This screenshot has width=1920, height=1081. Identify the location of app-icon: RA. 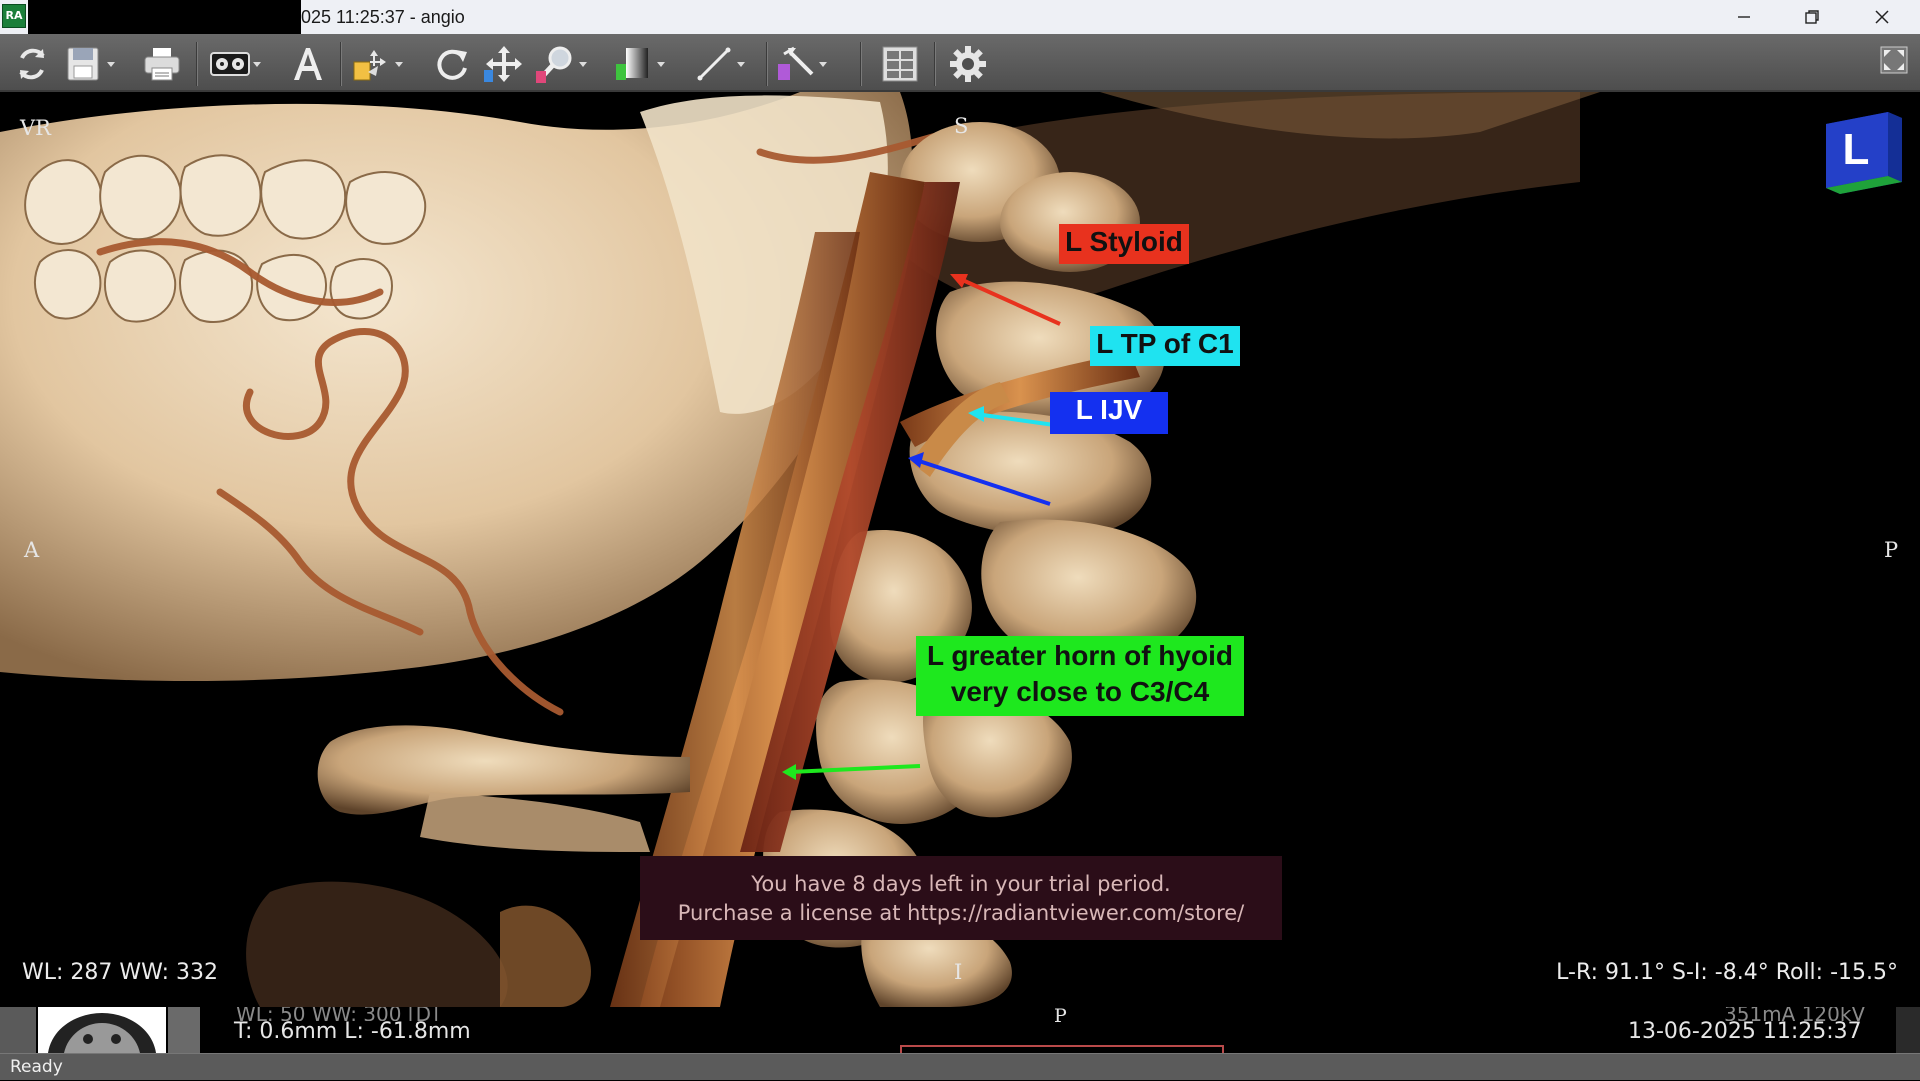
(14, 16).